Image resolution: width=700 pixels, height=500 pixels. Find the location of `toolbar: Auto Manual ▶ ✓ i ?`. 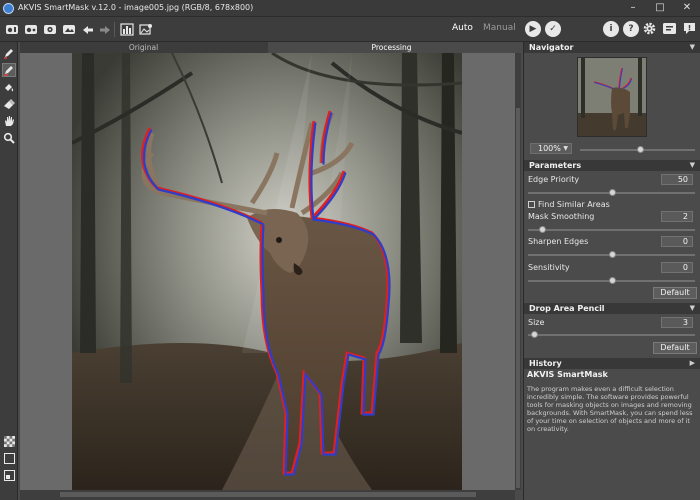

toolbar: Auto Manual ▶ ✓ i ? is located at coordinates (350, 29).